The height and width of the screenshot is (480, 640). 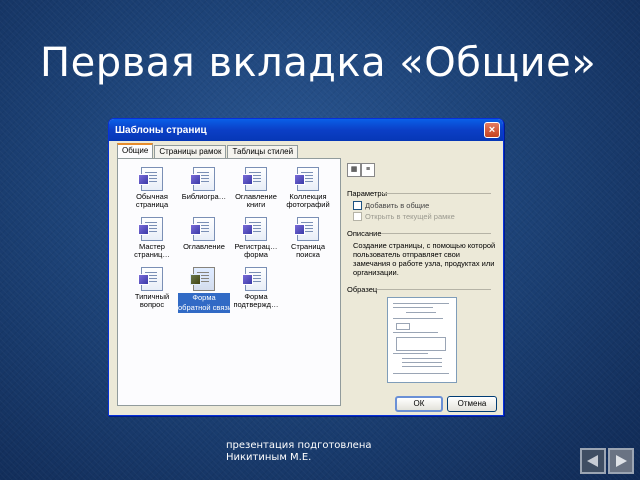 I want to click on ok-button: ОК, so click(x=419, y=404).